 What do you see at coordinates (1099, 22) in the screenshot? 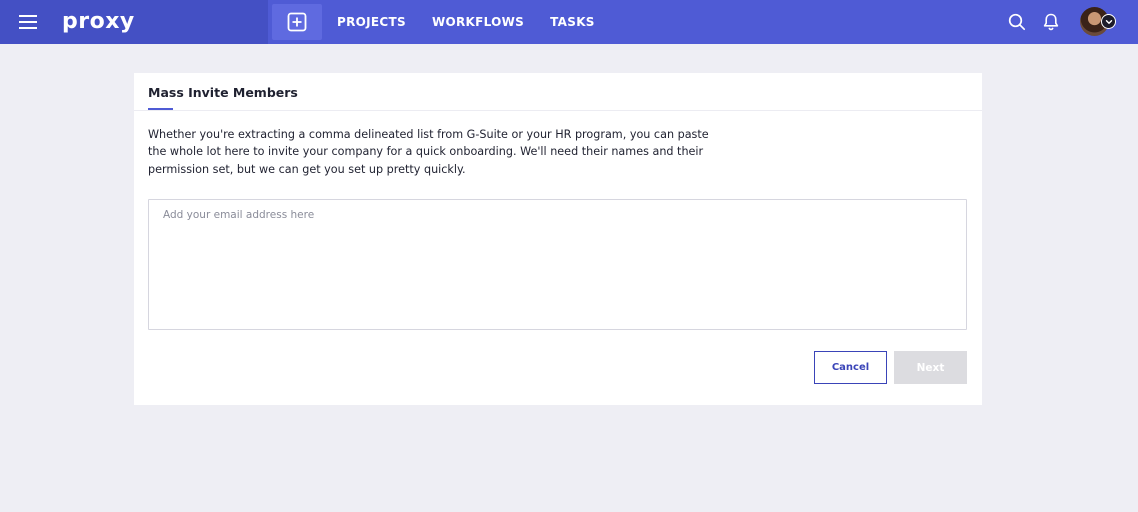
I see `user-menu` at bounding box center [1099, 22].